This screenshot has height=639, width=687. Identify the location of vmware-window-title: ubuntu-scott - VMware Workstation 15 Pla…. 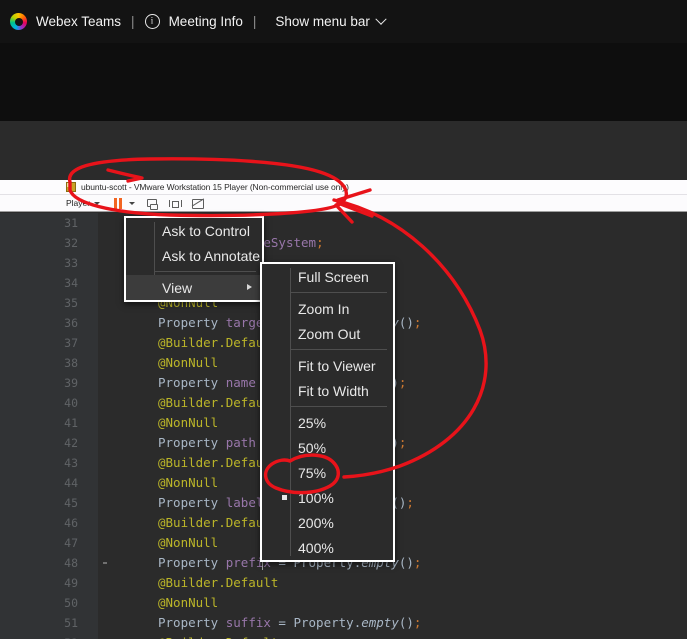
(215, 187).